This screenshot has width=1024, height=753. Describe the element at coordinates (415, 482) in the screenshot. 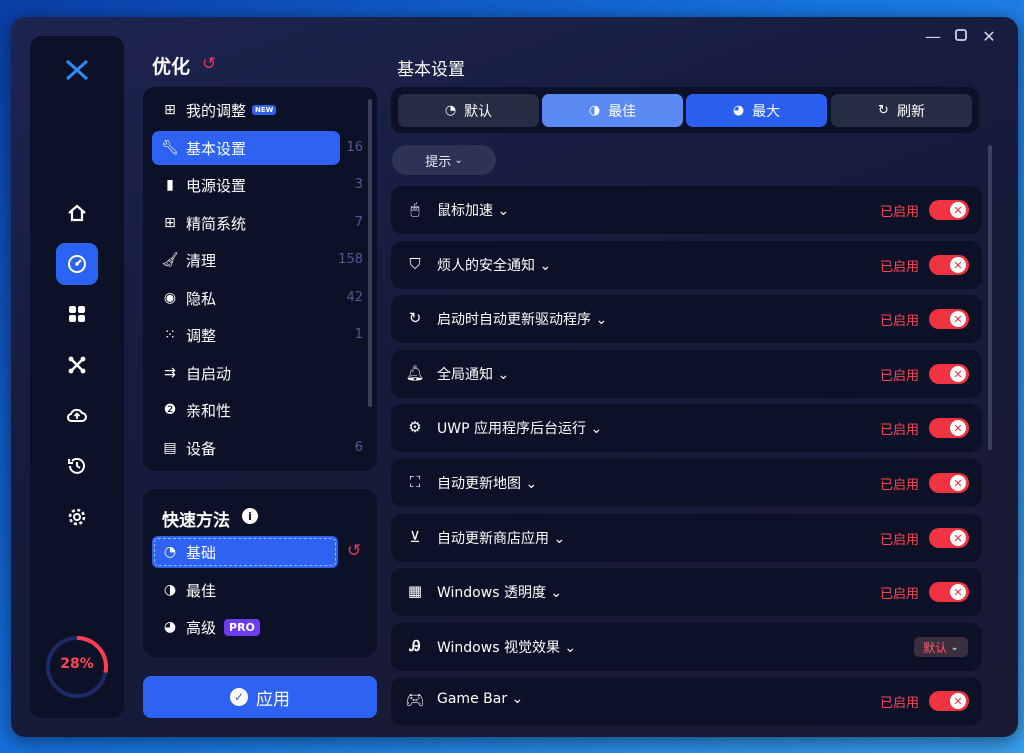

I see `map-icon: ⛶` at that location.